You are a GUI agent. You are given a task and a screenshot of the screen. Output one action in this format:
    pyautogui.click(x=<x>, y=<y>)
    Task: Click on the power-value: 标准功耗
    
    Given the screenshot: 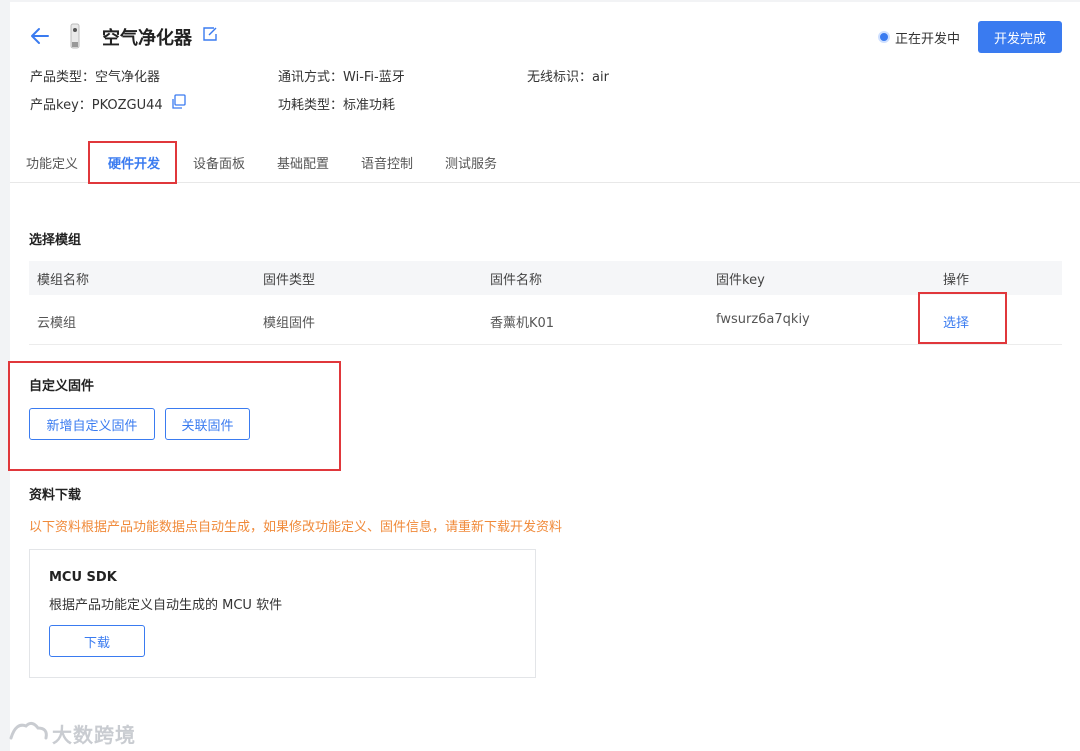 What is the action you would take?
    pyautogui.click(x=369, y=105)
    